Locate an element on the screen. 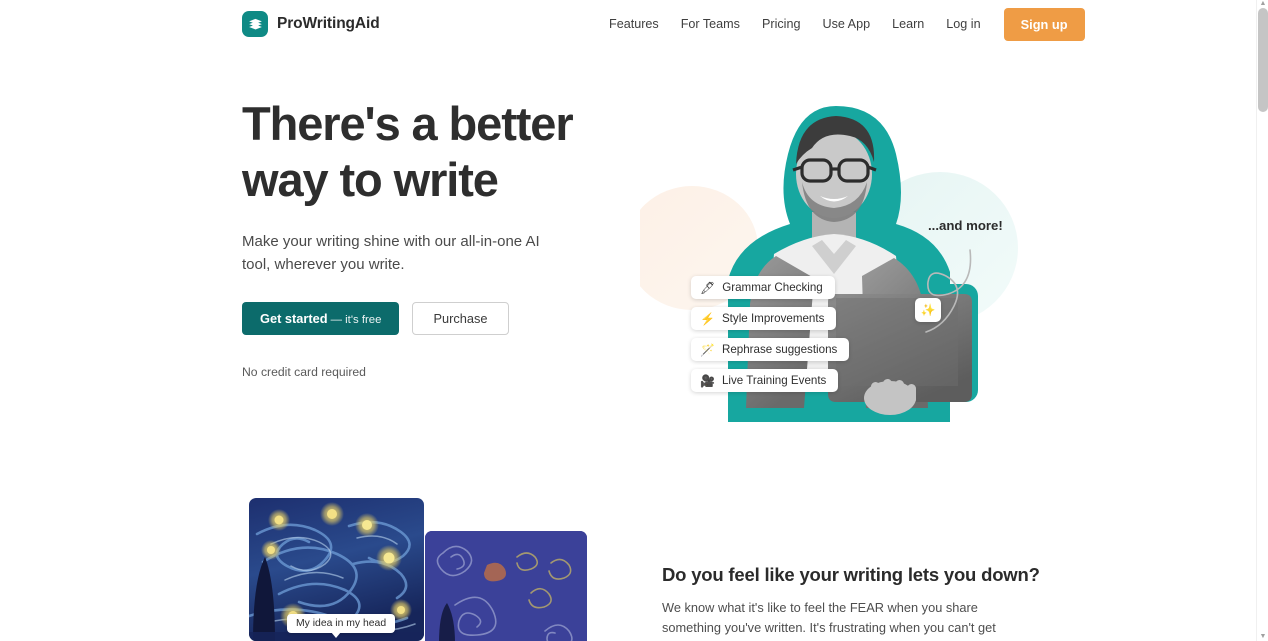 The width and height of the screenshot is (1268, 641). nav-item-learn: Learn is located at coordinates (908, 24).